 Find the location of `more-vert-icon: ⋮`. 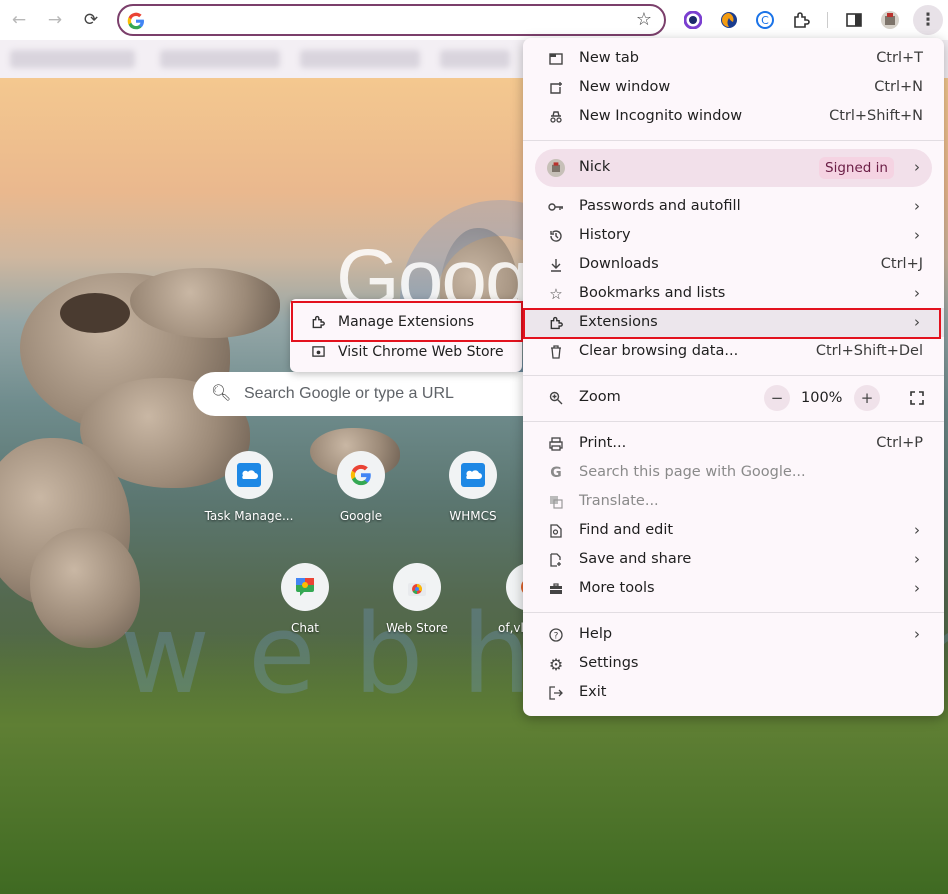

more-vert-icon: ⋮ is located at coordinates (928, 20).